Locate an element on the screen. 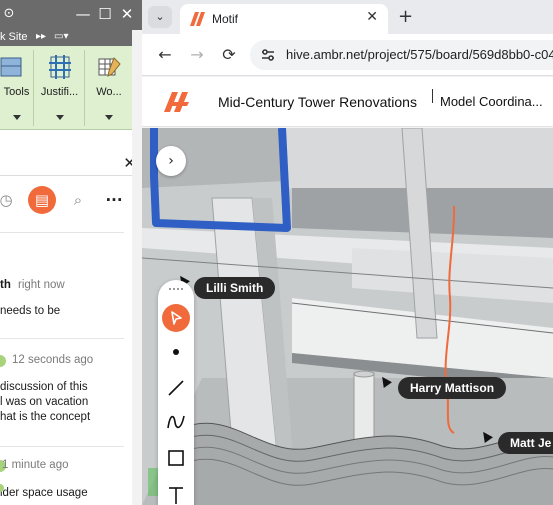 Image resolution: width=553 pixels, height=505 pixels. text-icon is located at coordinates (176, 492).